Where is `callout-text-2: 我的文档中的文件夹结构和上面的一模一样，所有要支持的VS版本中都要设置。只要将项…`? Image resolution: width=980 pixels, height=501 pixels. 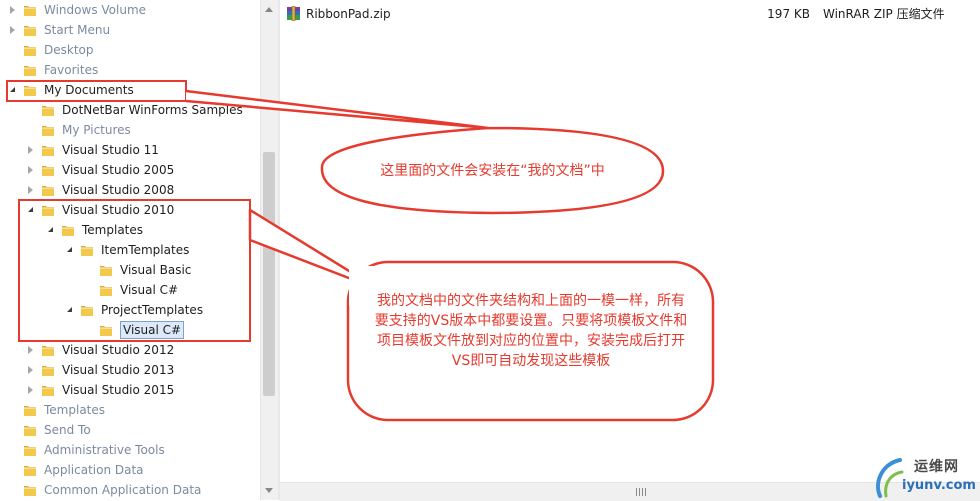
callout-text-2: 我的文档中的文件夹结构和上面的一模一样，所有要支持的VS版本中都要设置。只要将项… is located at coordinates (531, 331).